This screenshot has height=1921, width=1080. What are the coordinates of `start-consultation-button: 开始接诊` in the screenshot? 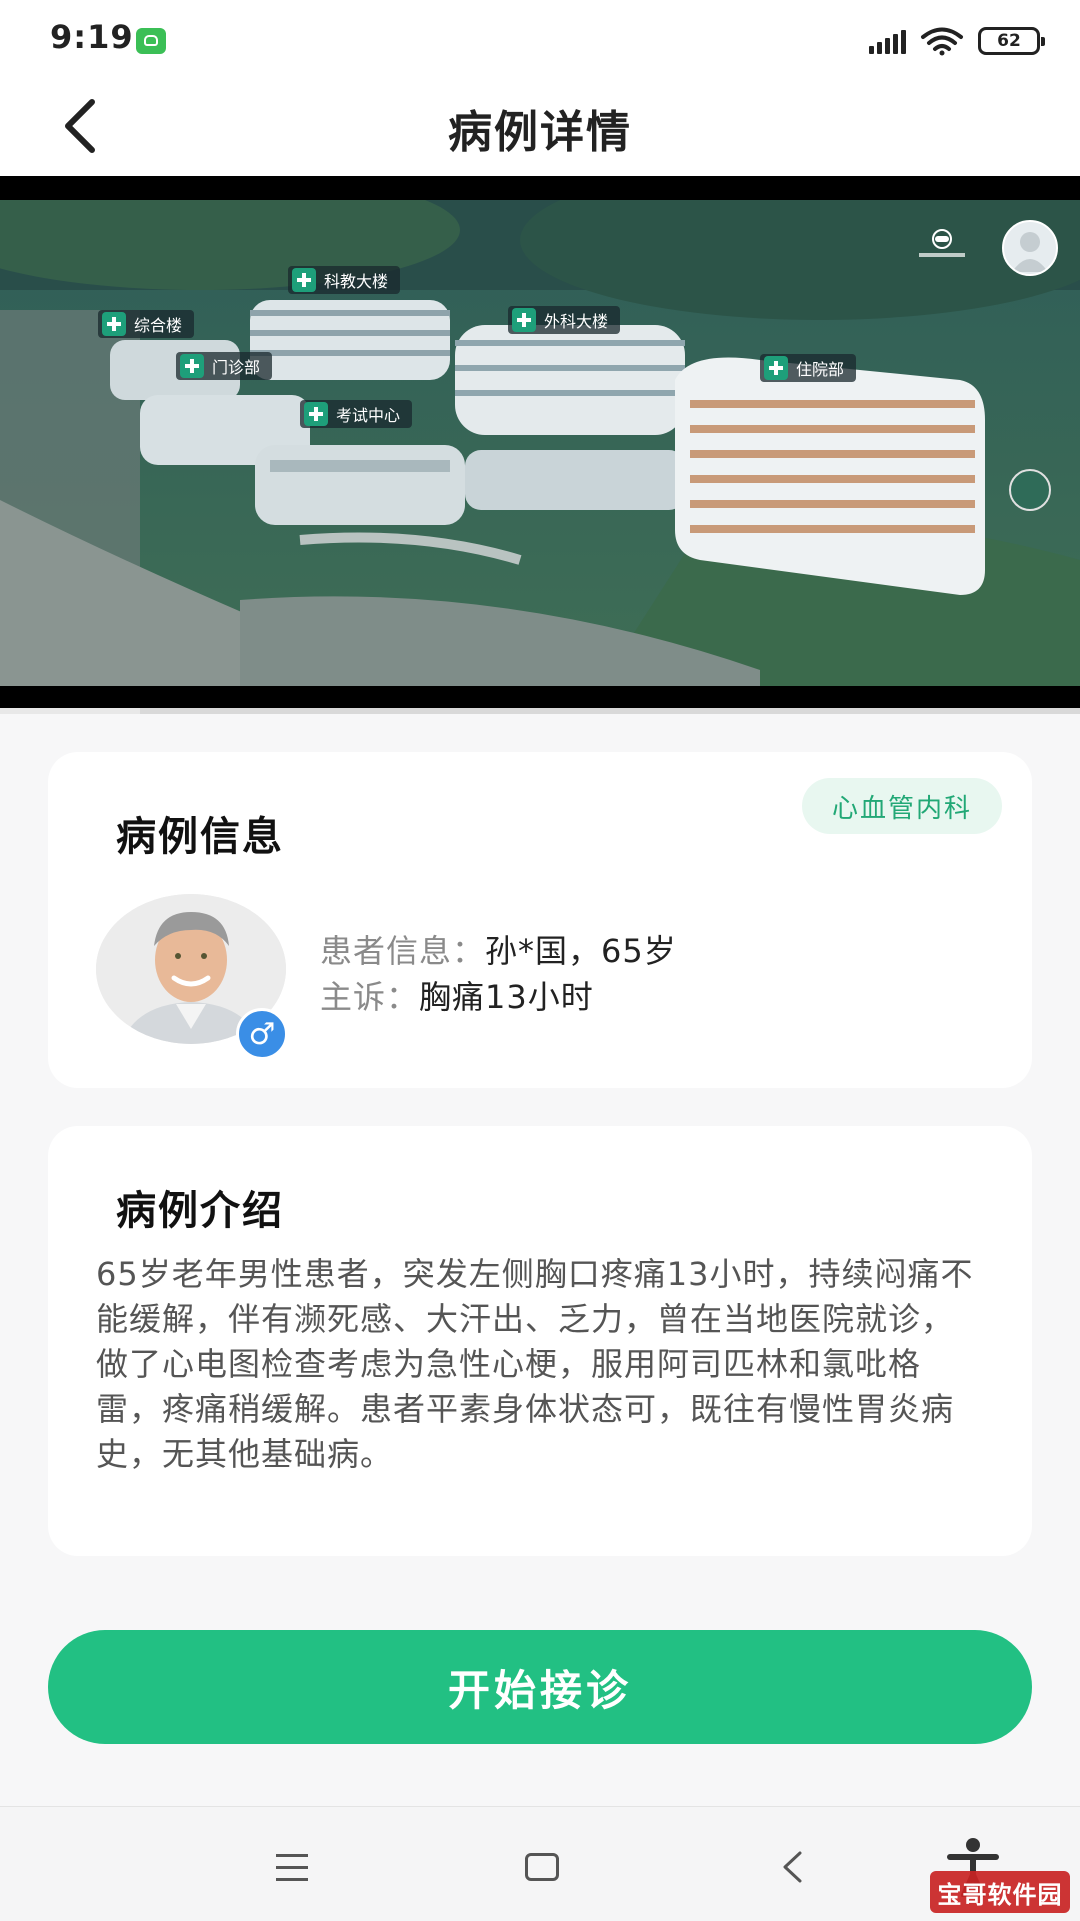 It's located at (540, 1687).